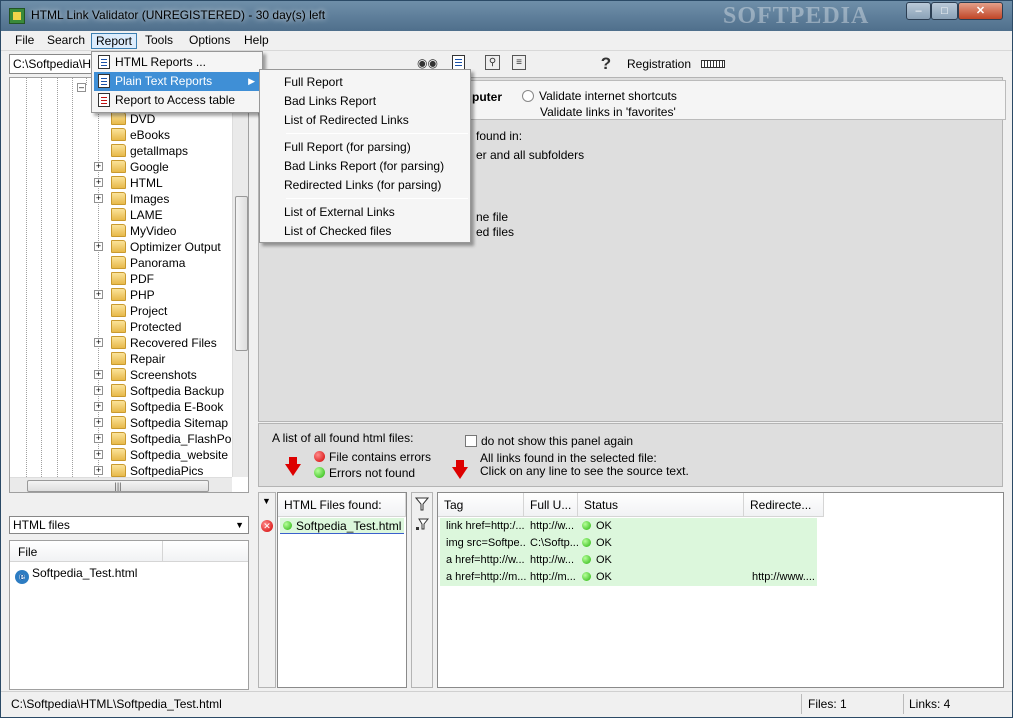  I want to click on file-list-item: e Softpedia_Test.html, so click(76, 575).